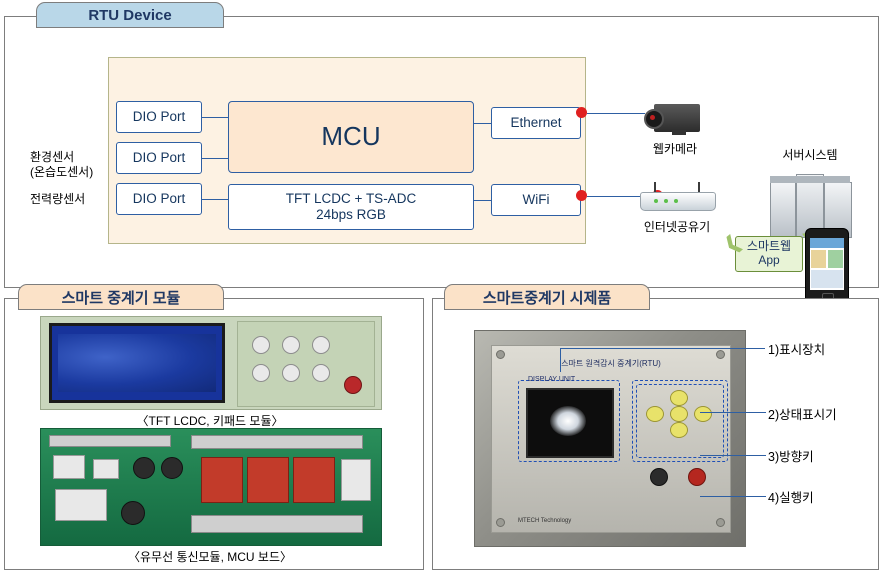  I want to click on dio-port-2: DIO Port, so click(159, 158).